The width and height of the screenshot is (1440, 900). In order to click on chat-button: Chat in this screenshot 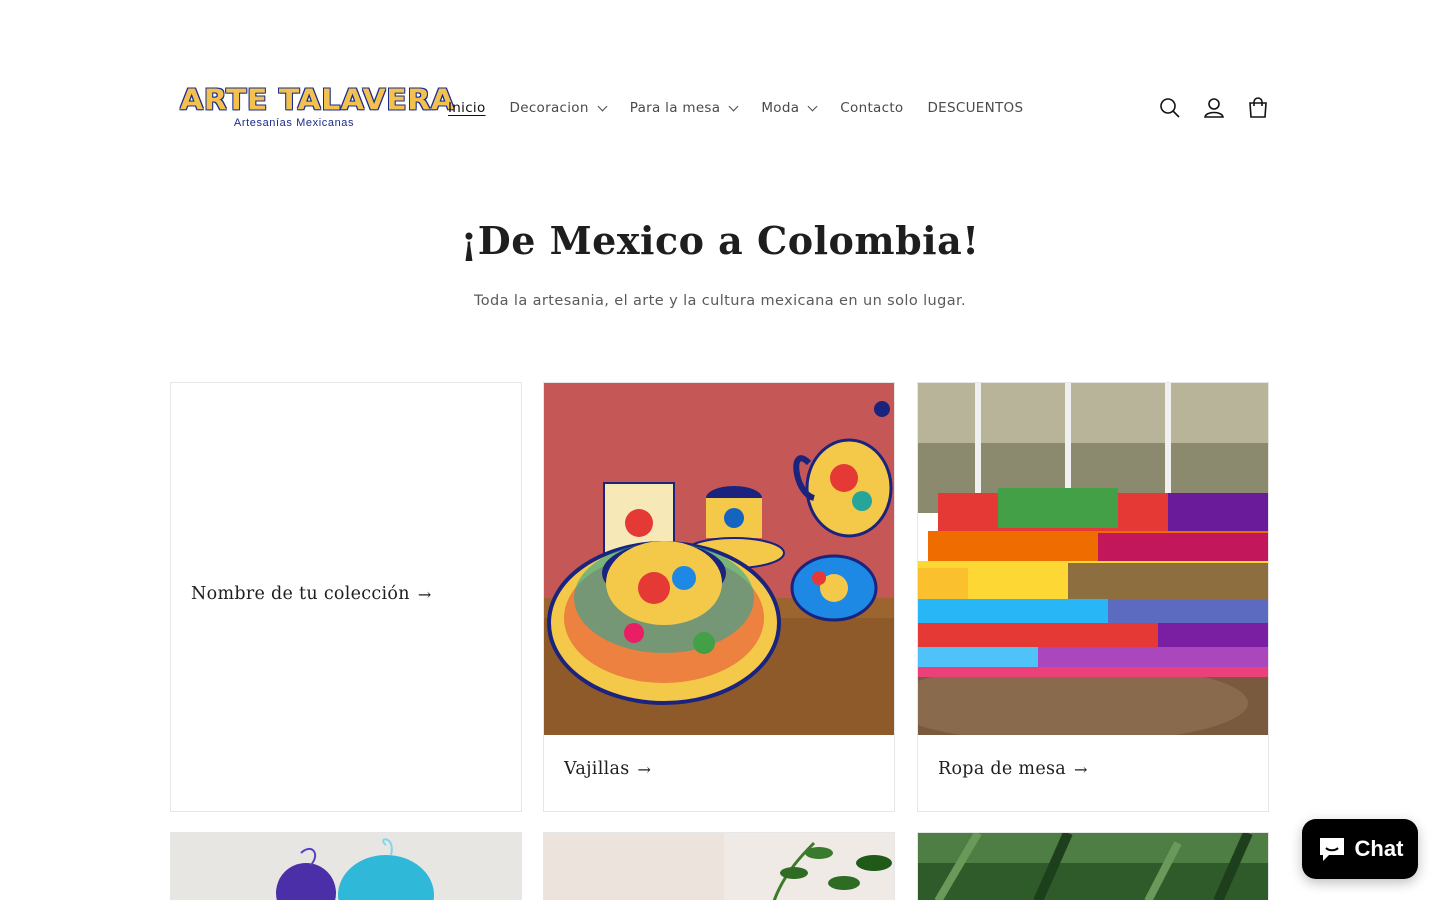, I will do `click(1360, 849)`.